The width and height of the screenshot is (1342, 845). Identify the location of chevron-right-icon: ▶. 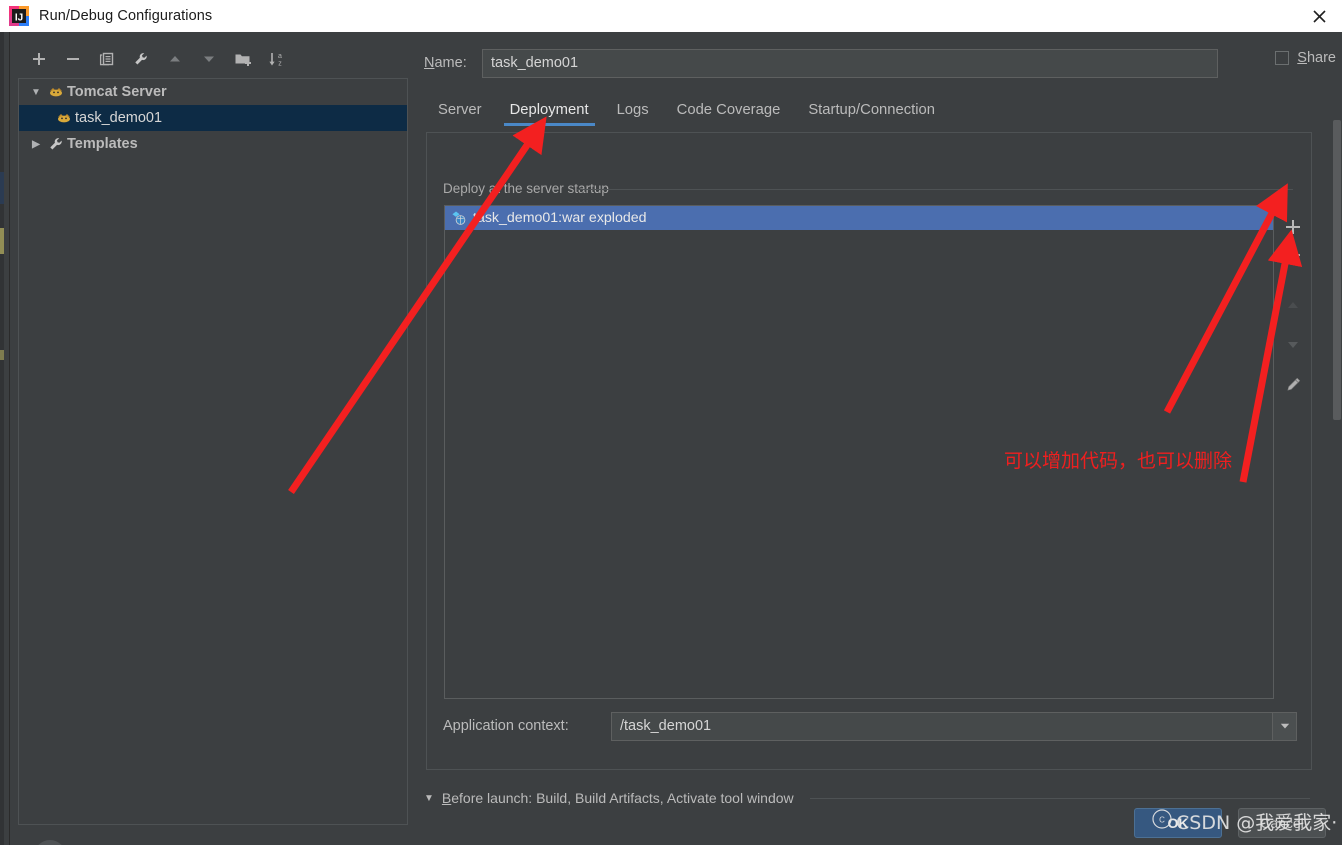
(36, 144).